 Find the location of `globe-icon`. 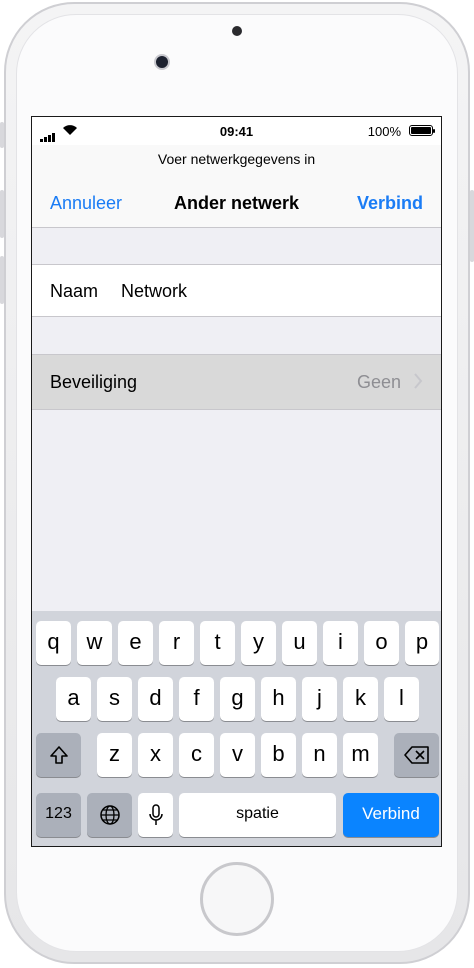

globe-icon is located at coordinates (109, 815).